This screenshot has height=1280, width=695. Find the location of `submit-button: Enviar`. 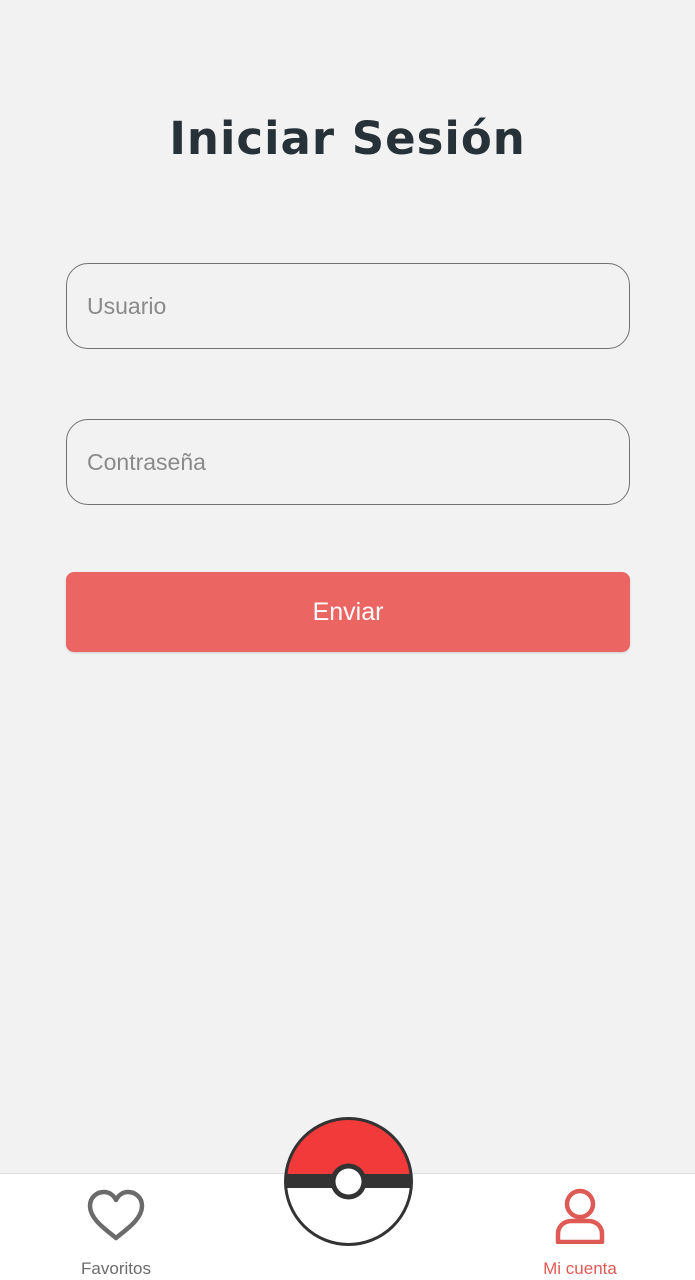

submit-button: Enviar is located at coordinates (348, 612).